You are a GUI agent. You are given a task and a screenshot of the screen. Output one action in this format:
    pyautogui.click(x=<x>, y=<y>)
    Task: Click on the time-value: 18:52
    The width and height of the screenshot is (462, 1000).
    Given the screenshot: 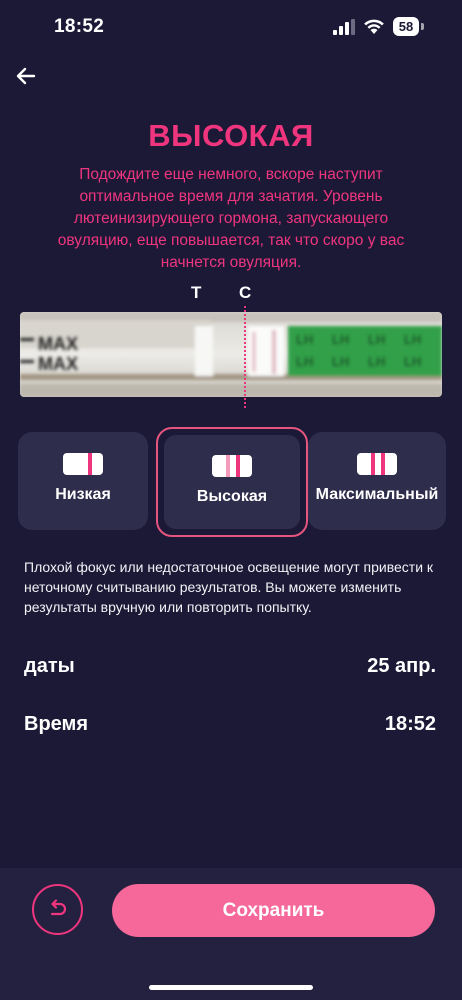 What is the action you would take?
    pyautogui.click(x=410, y=724)
    